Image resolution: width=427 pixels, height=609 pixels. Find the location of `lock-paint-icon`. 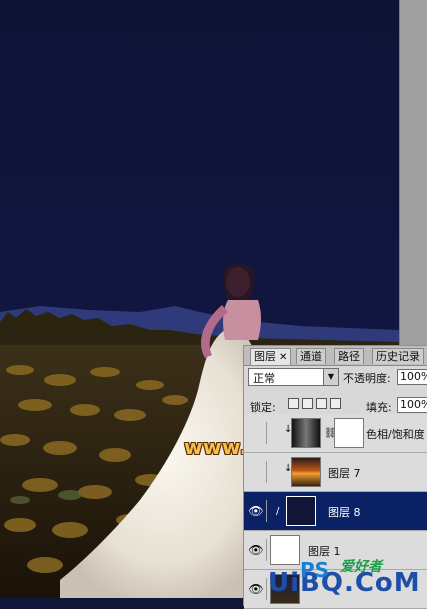

lock-paint-icon is located at coordinates (307, 403).